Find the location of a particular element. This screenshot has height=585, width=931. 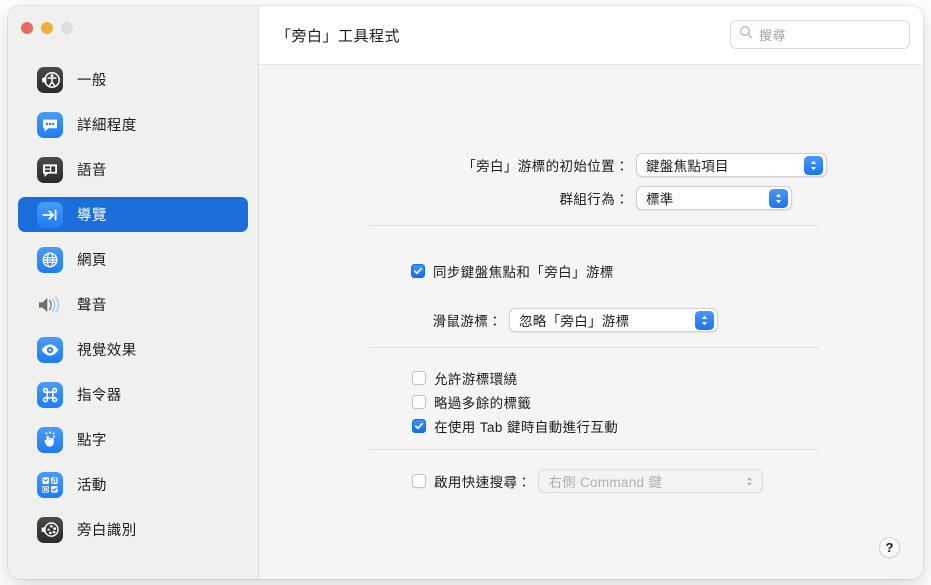

quicknav-row: 啟用快速搜尋： 右側 Command 鍵 is located at coordinates (588, 481).